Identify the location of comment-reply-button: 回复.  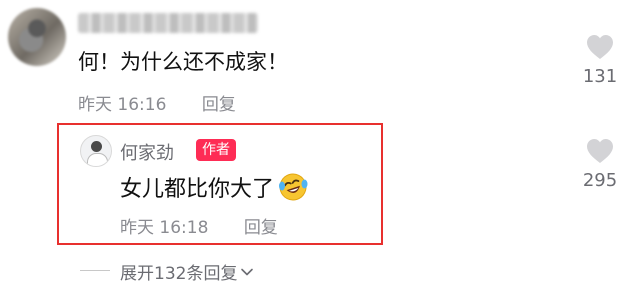
(219, 105).